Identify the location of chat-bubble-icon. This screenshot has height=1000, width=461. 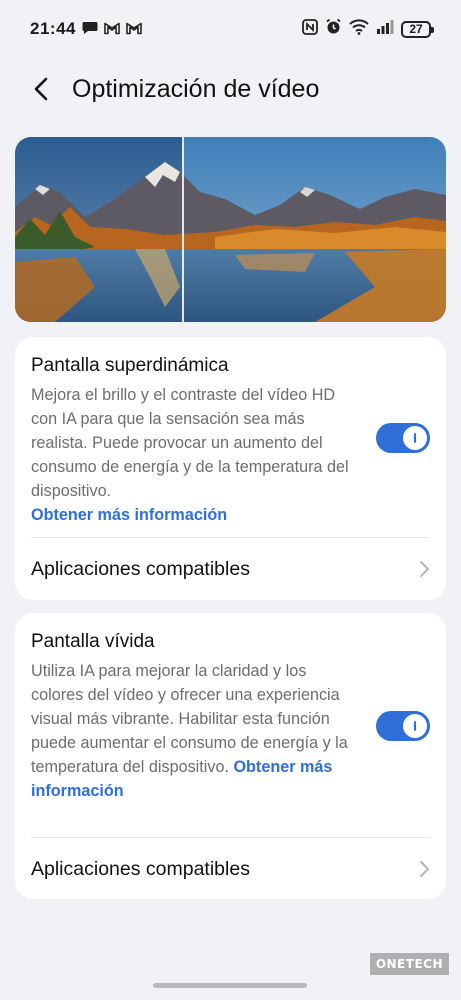
(90, 29).